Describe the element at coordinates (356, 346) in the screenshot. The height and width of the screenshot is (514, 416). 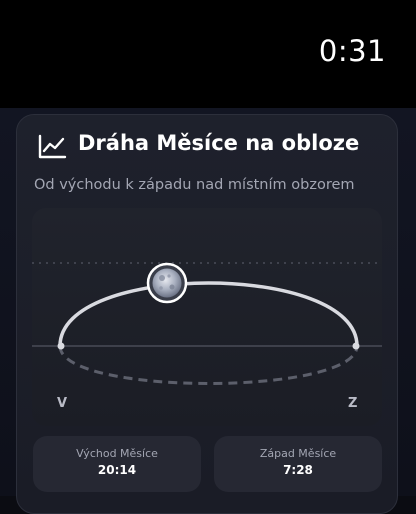
I see `set-point` at that location.